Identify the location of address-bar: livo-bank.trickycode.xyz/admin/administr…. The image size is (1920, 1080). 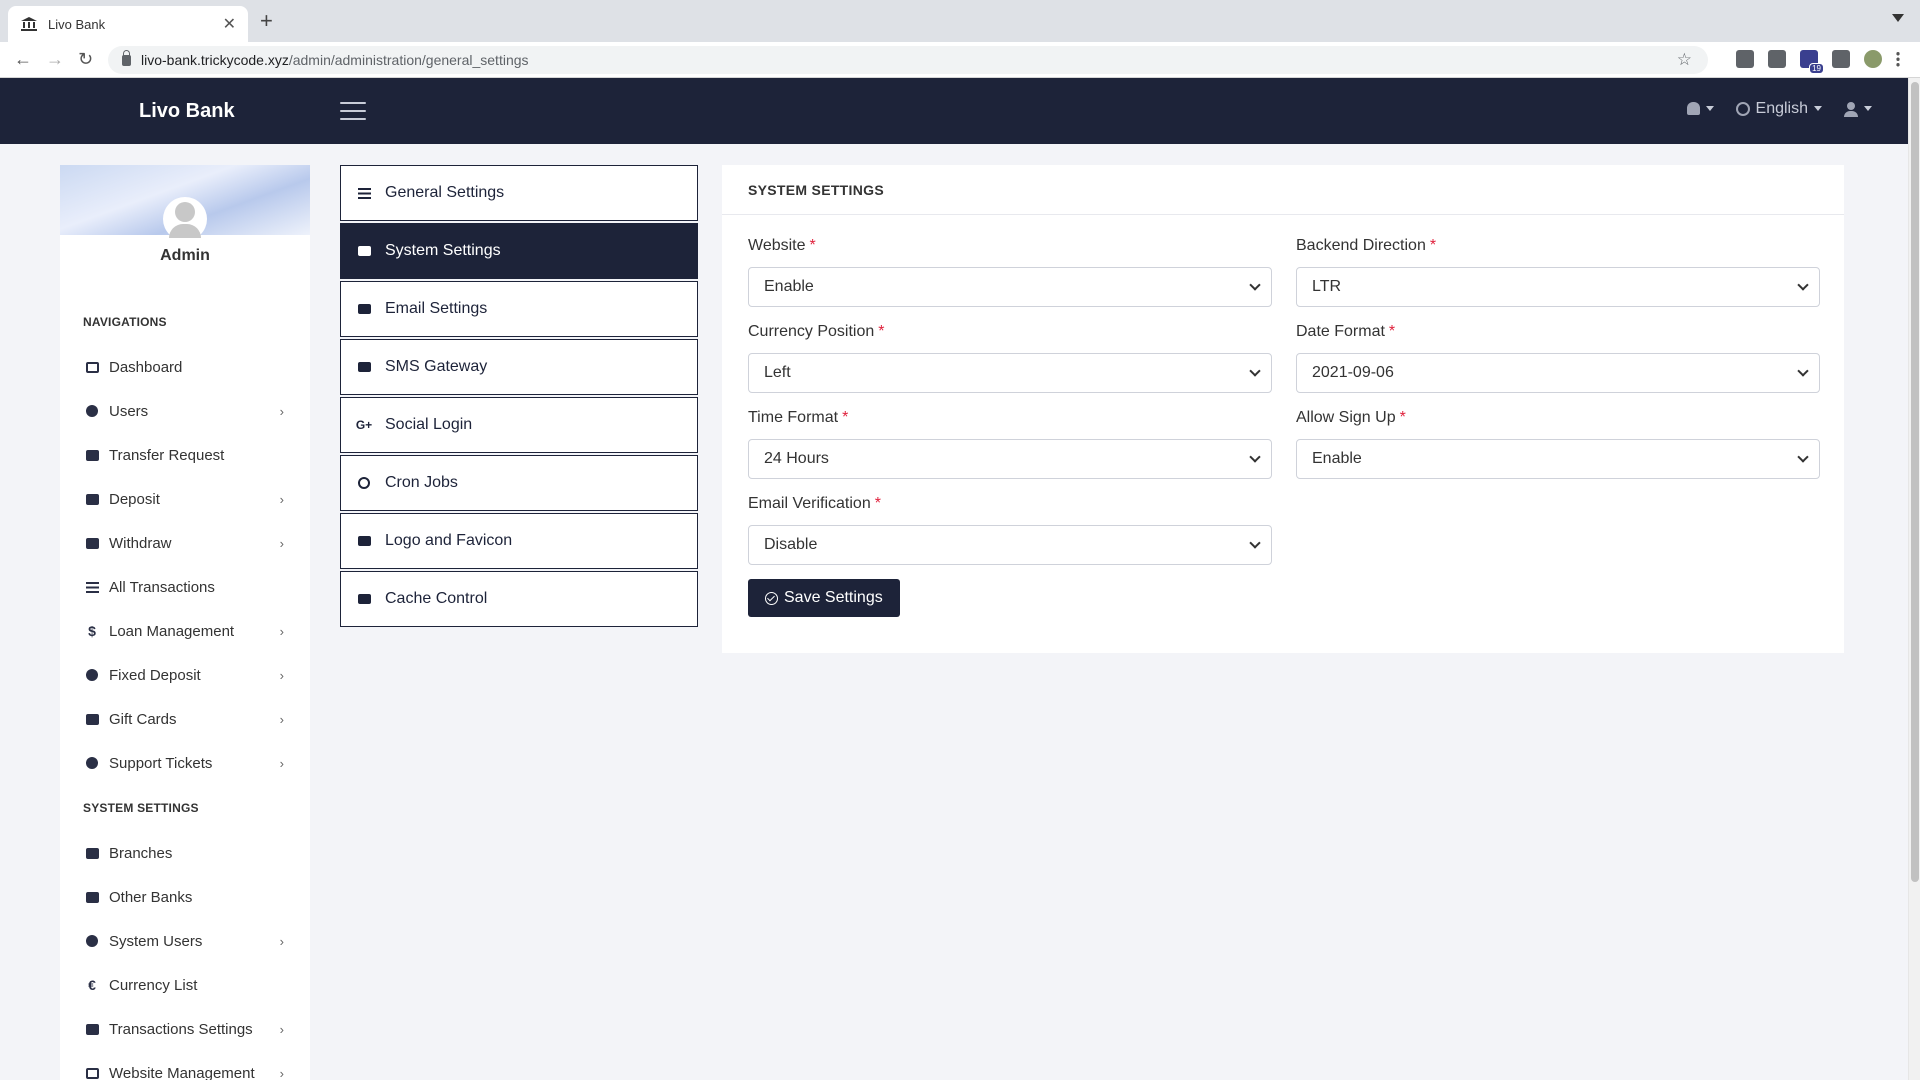
(908, 60).